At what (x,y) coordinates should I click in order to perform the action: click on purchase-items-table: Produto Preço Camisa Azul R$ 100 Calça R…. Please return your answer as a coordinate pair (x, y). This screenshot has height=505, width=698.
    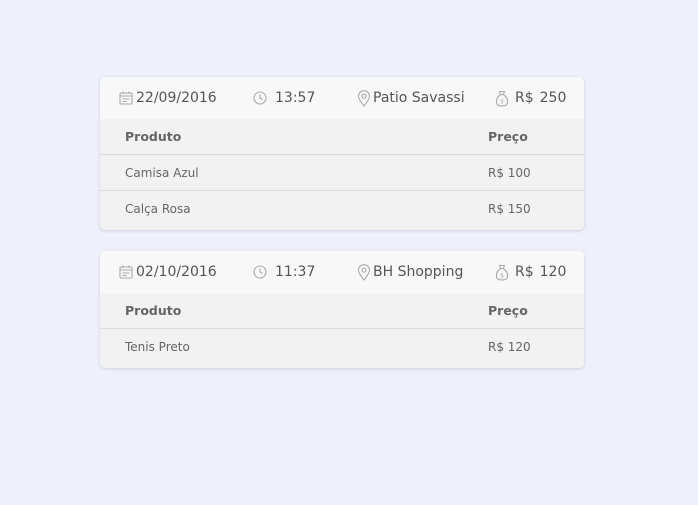
    Looking at the image, I should click on (342, 172).